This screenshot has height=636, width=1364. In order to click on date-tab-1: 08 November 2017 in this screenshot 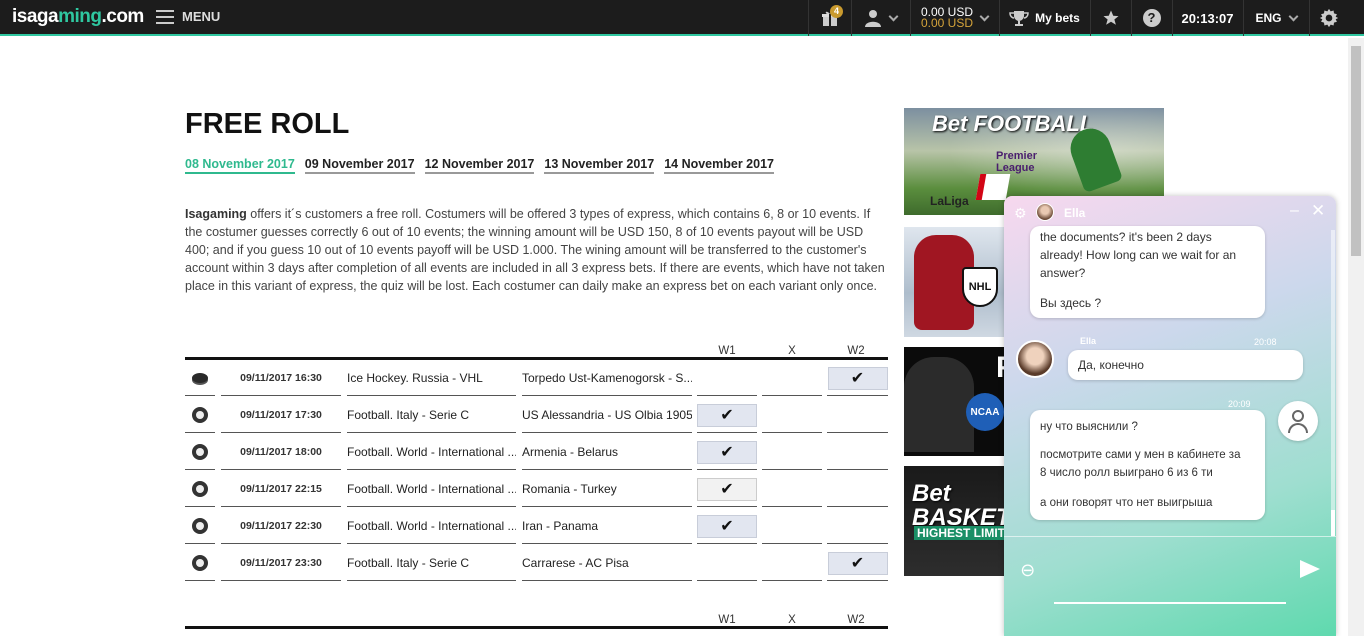, I will do `click(240, 165)`.